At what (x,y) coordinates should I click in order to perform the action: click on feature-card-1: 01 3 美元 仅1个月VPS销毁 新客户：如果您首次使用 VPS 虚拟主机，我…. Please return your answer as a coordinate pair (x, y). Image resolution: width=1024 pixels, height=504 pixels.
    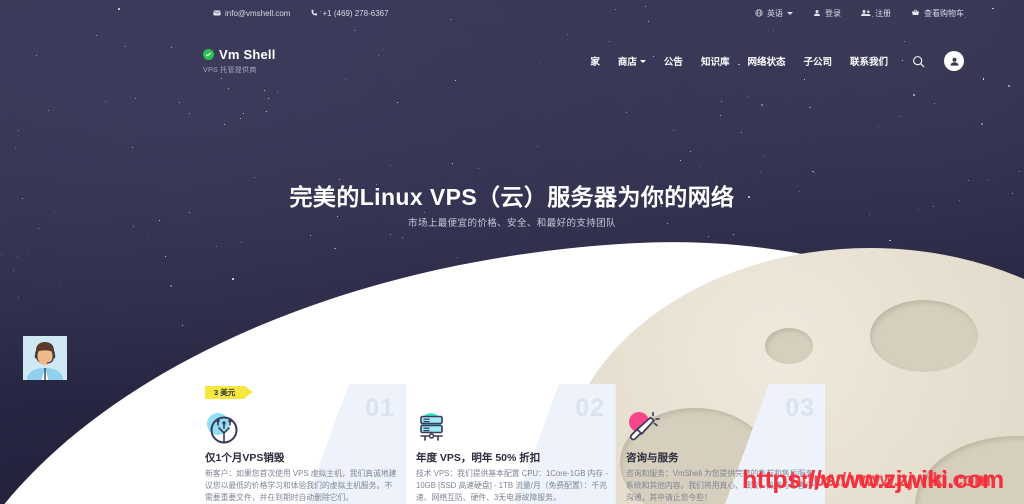
    Looking at the image, I should click on (300, 444).